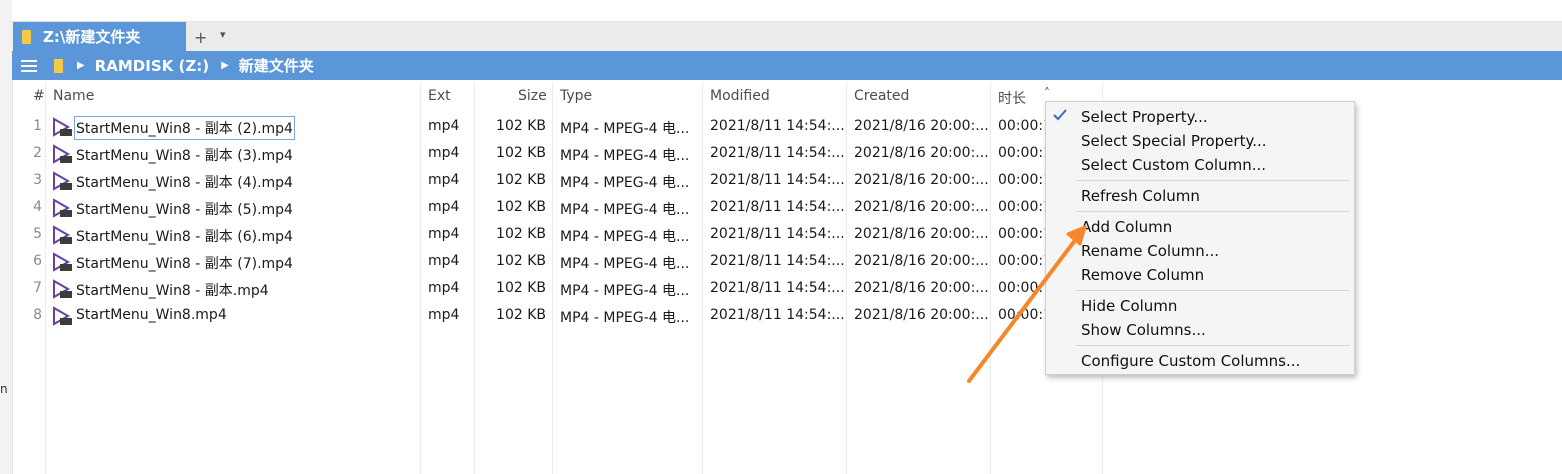  I want to click on column-header-name: Name, so click(73, 96).